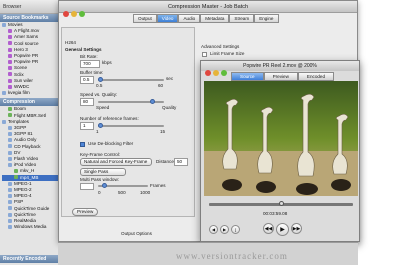  I want to click on codec-item: H264, so click(70, 42).